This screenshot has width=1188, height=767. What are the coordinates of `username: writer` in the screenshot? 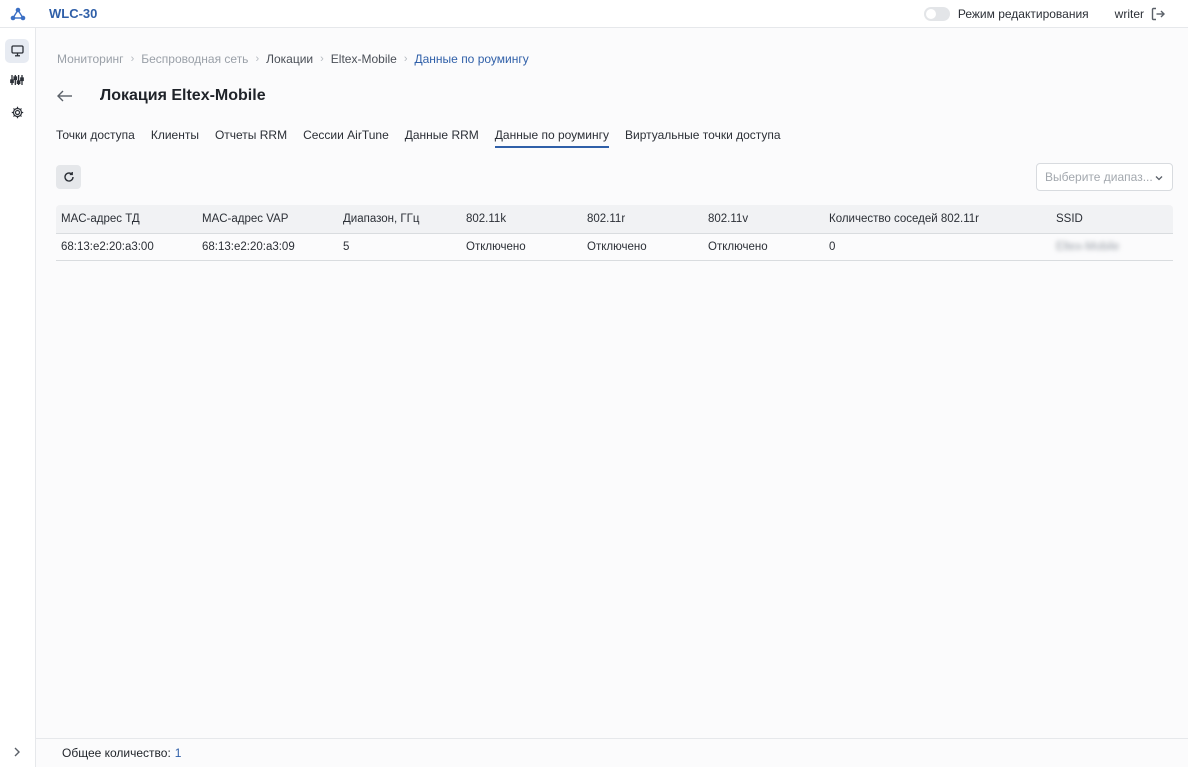 It's located at (1129, 14).